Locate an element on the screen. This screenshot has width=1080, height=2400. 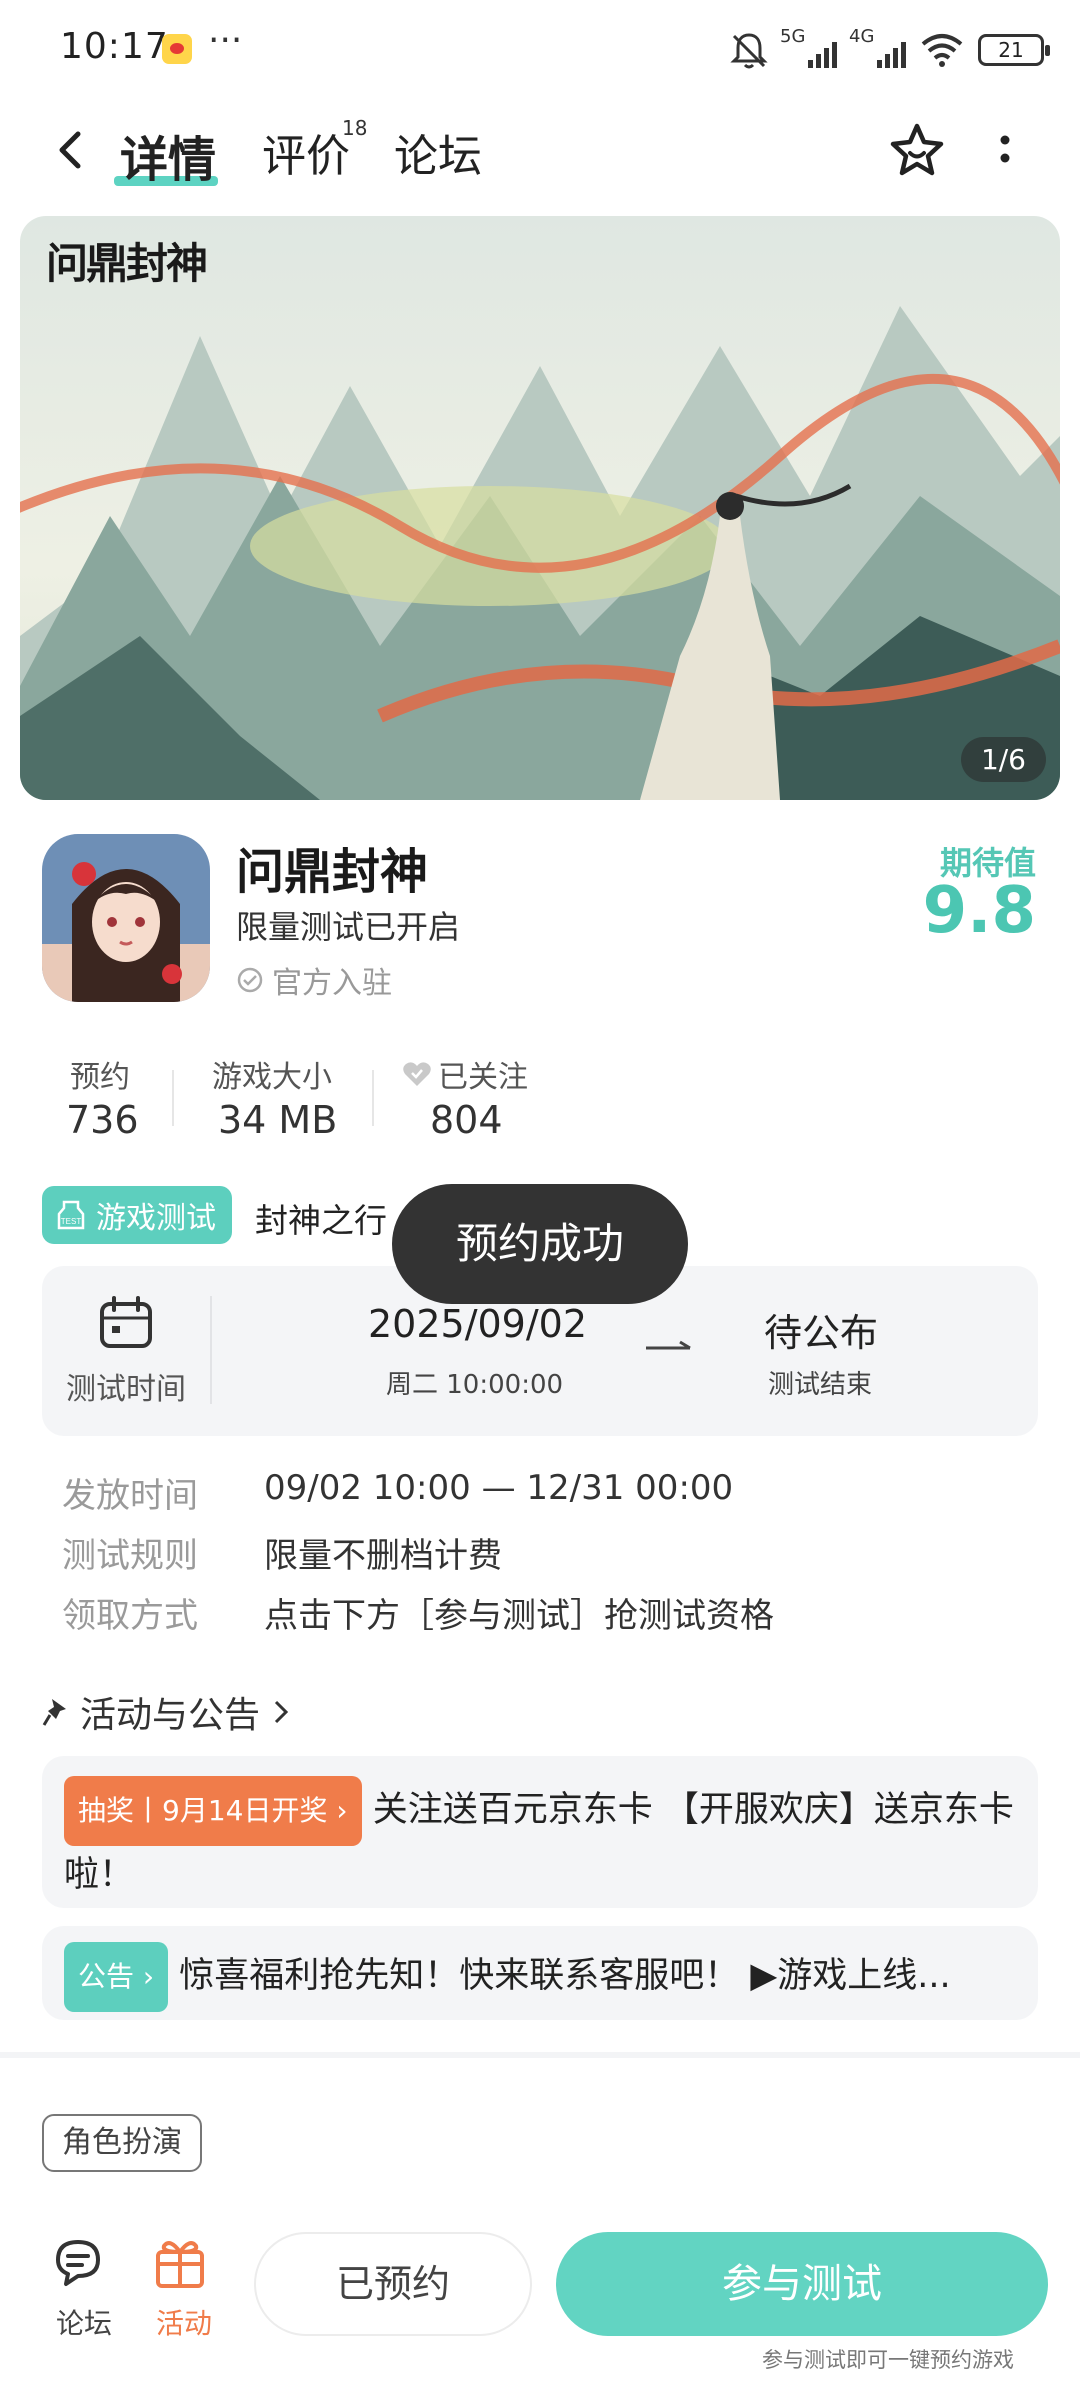
game-title: 问鼎封神 is located at coordinates (332, 872).